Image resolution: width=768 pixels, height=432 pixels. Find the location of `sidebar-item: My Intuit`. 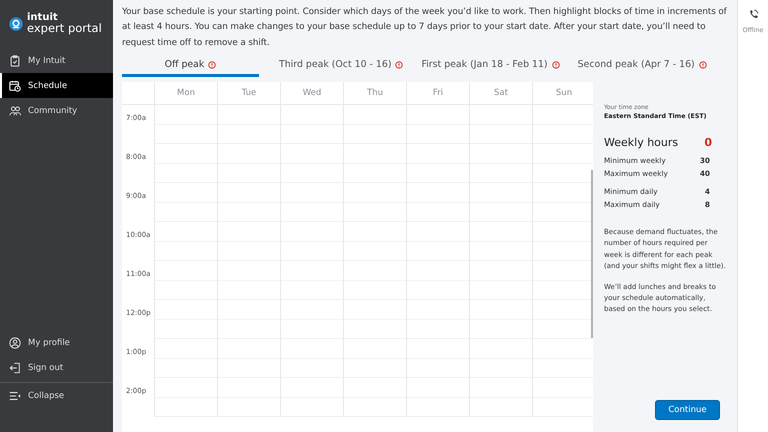

sidebar-item: My Intuit is located at coordinates (56, 60).